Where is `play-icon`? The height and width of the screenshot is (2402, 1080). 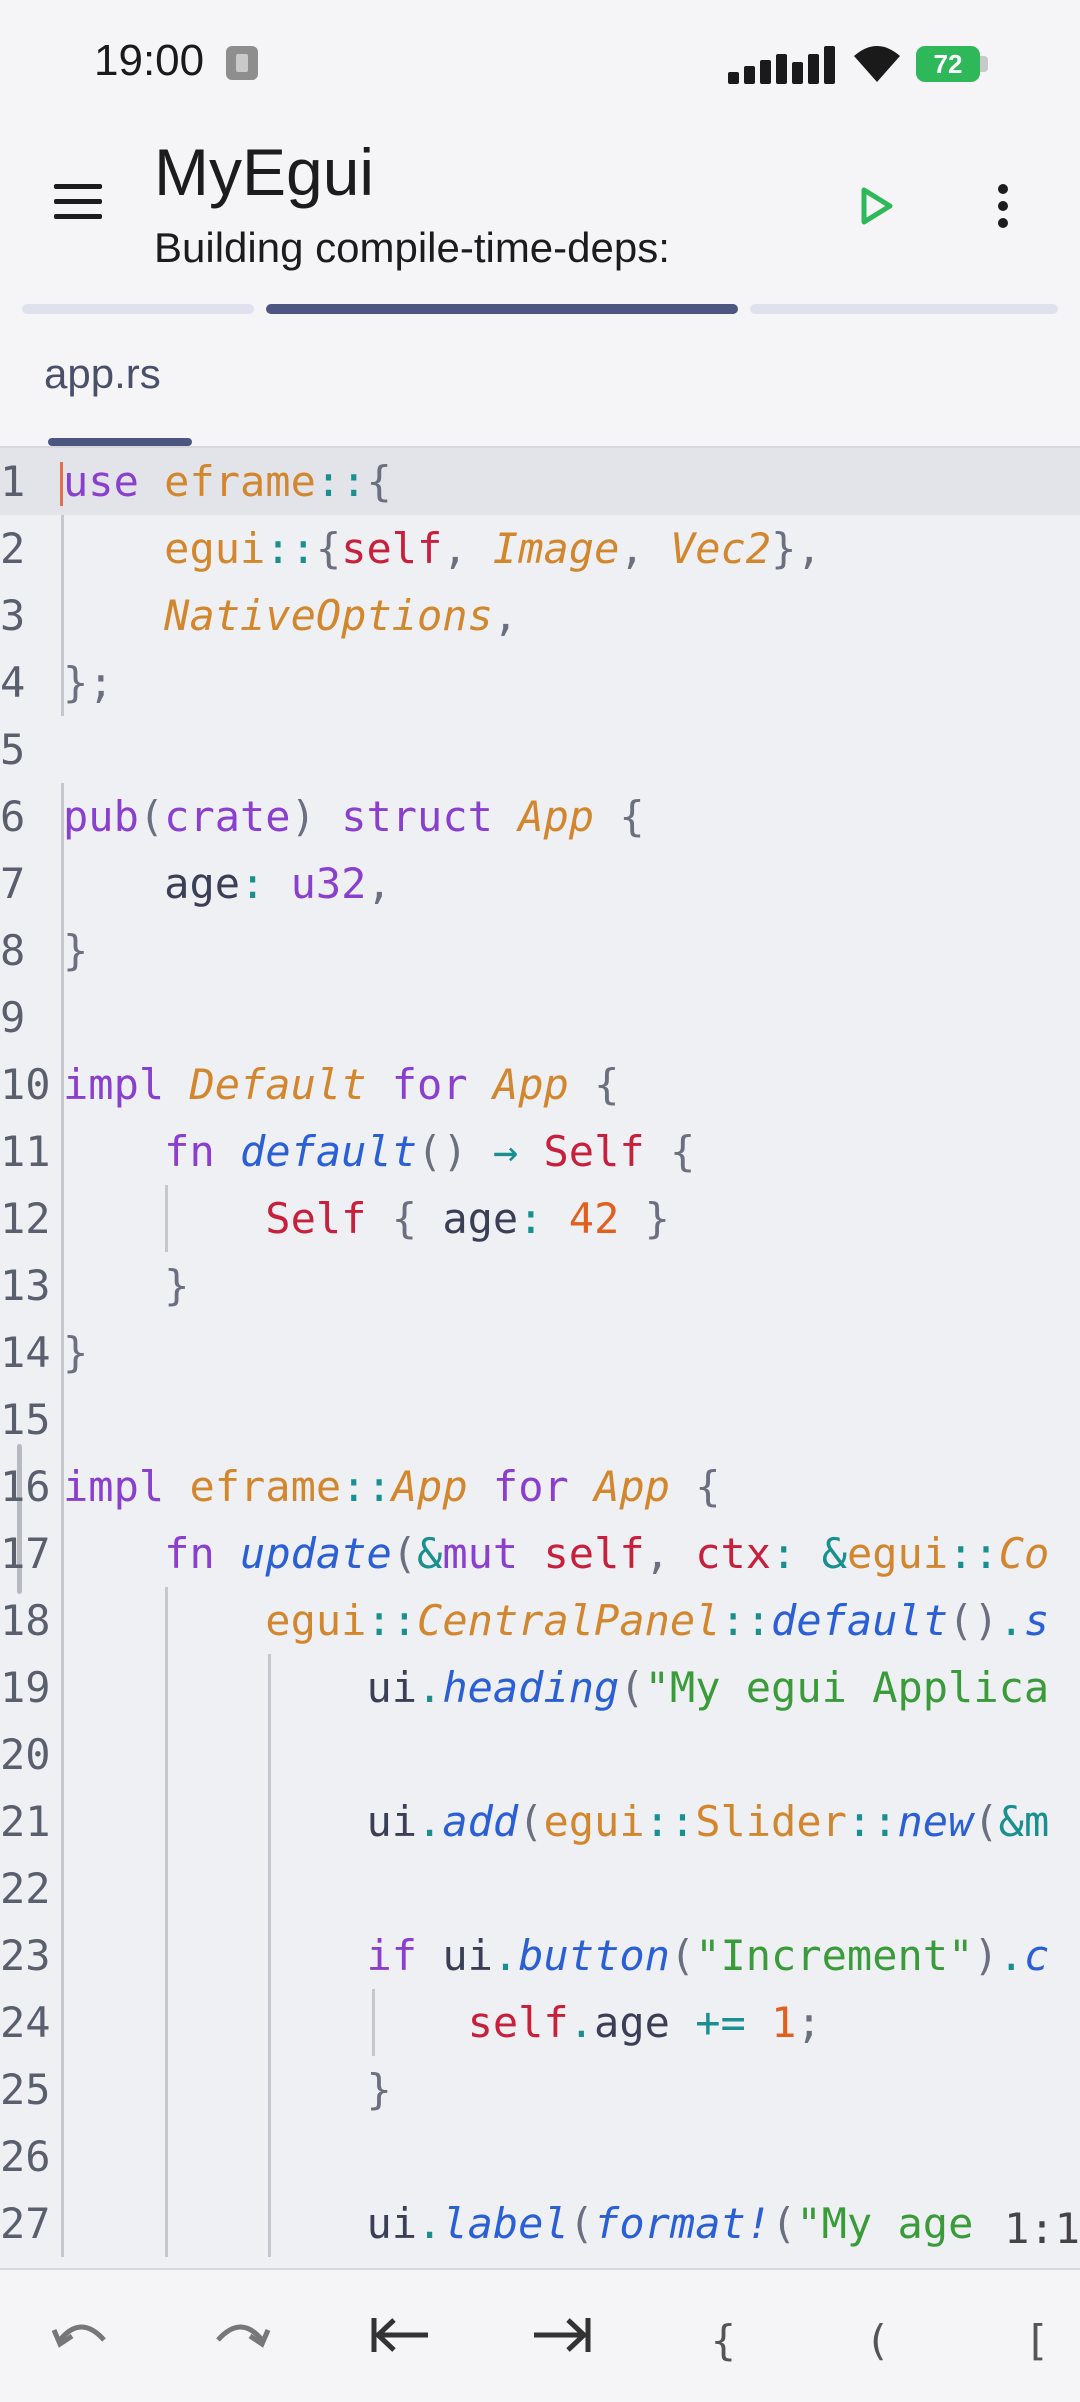 play-icon is located at coordinates (876, 206).